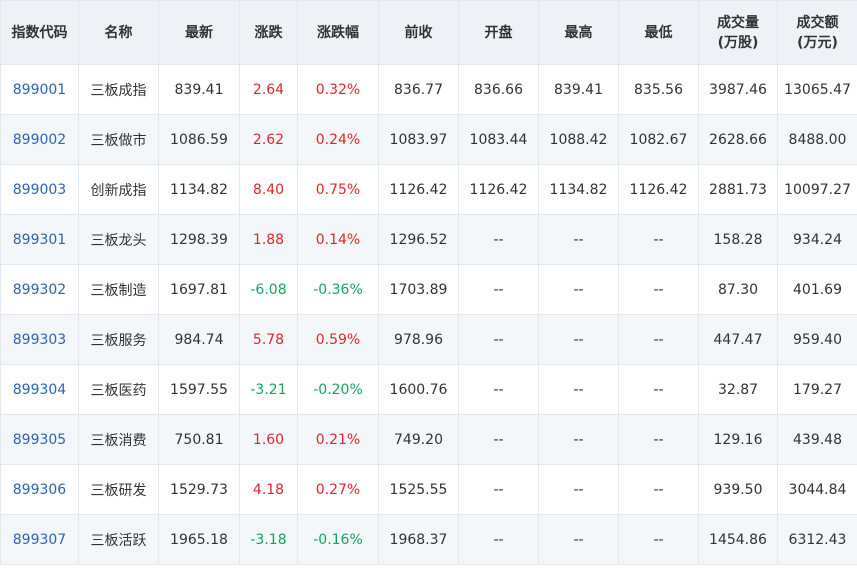 Image resolution: width=857 pixels, height=569 pixels. Describe the element at coordinates (738, 139) in the screenshot. I see `cell-volume: 2628.66` at that location.